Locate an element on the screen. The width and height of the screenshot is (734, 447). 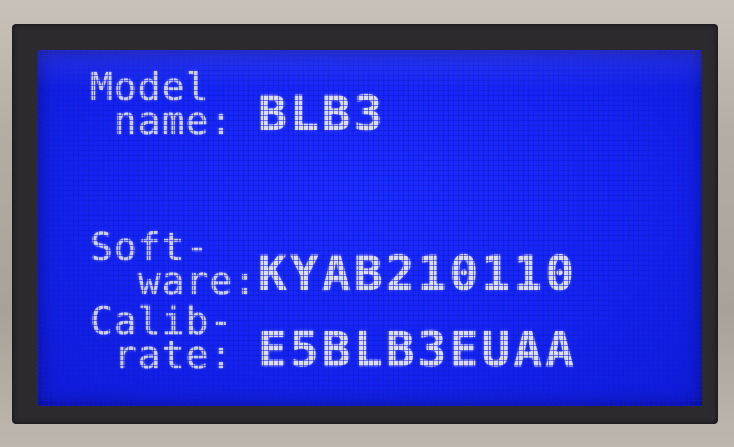
calibrate-value: E5BLB3EUAA is located at coordinates (417, 350).